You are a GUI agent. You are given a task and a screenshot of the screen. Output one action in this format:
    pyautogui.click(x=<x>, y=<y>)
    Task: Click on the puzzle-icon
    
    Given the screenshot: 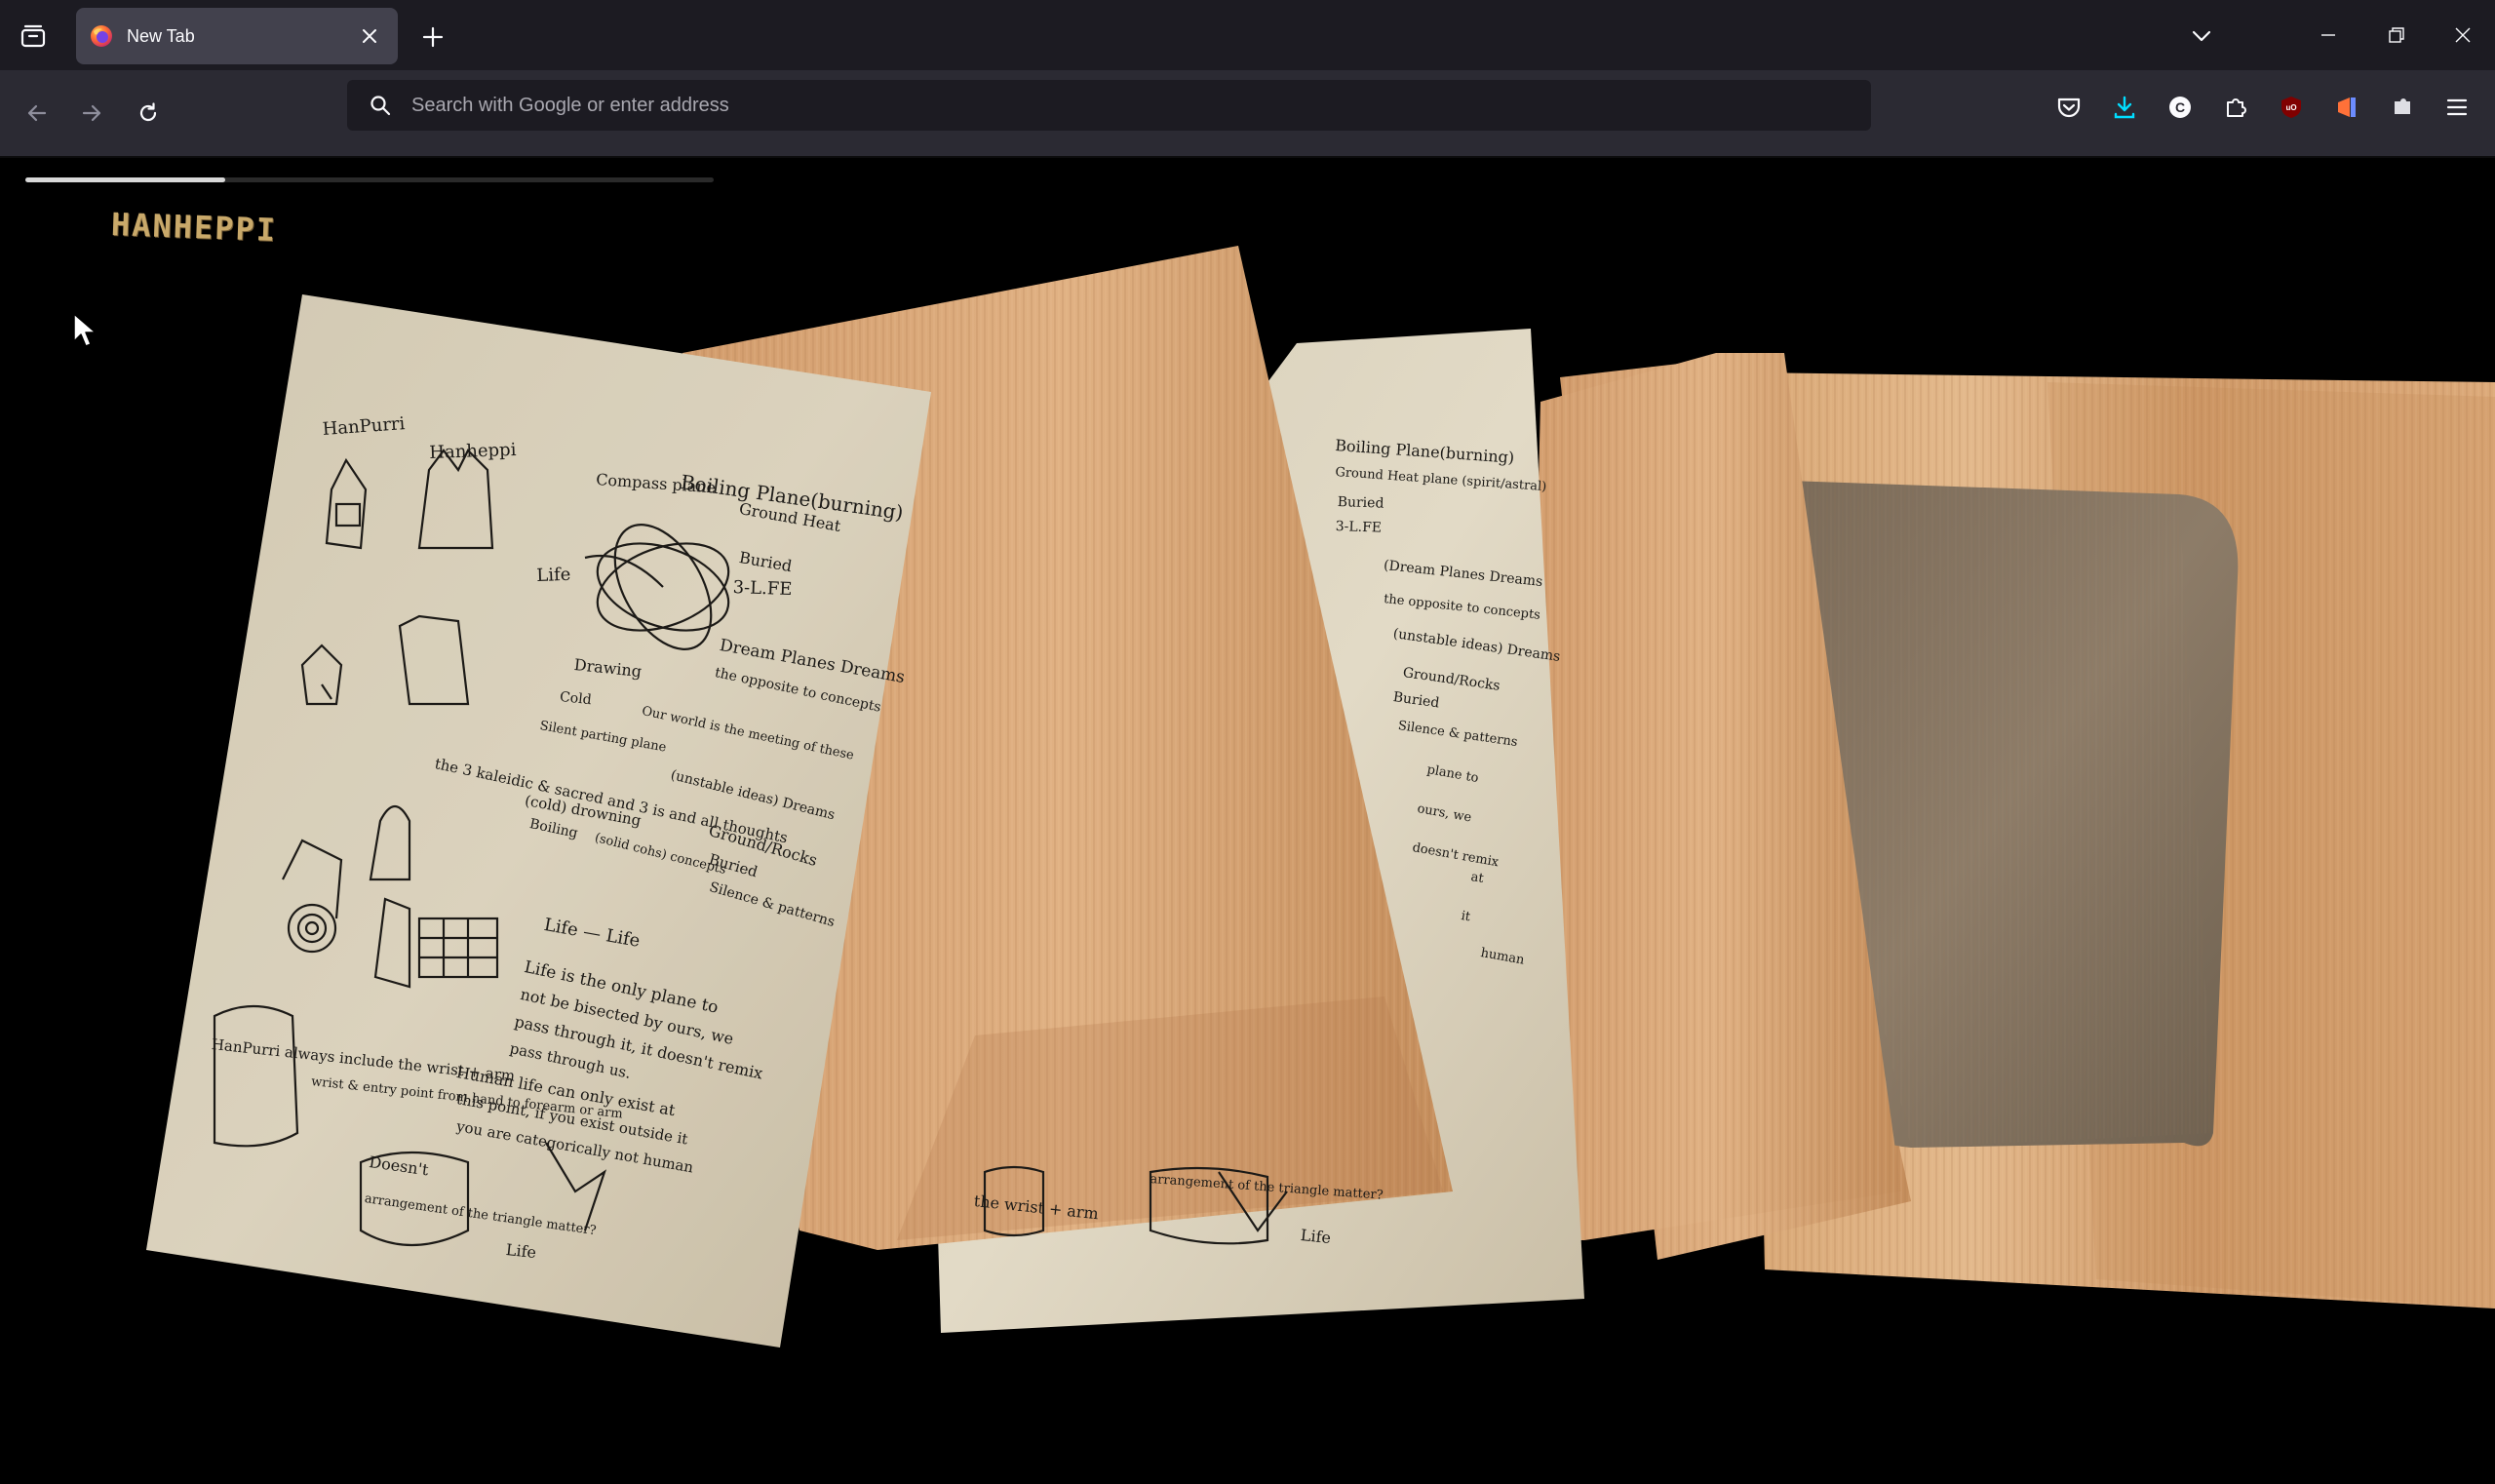 What is the action you would take?
    pyautogui.click(x=2236, y=107)
    